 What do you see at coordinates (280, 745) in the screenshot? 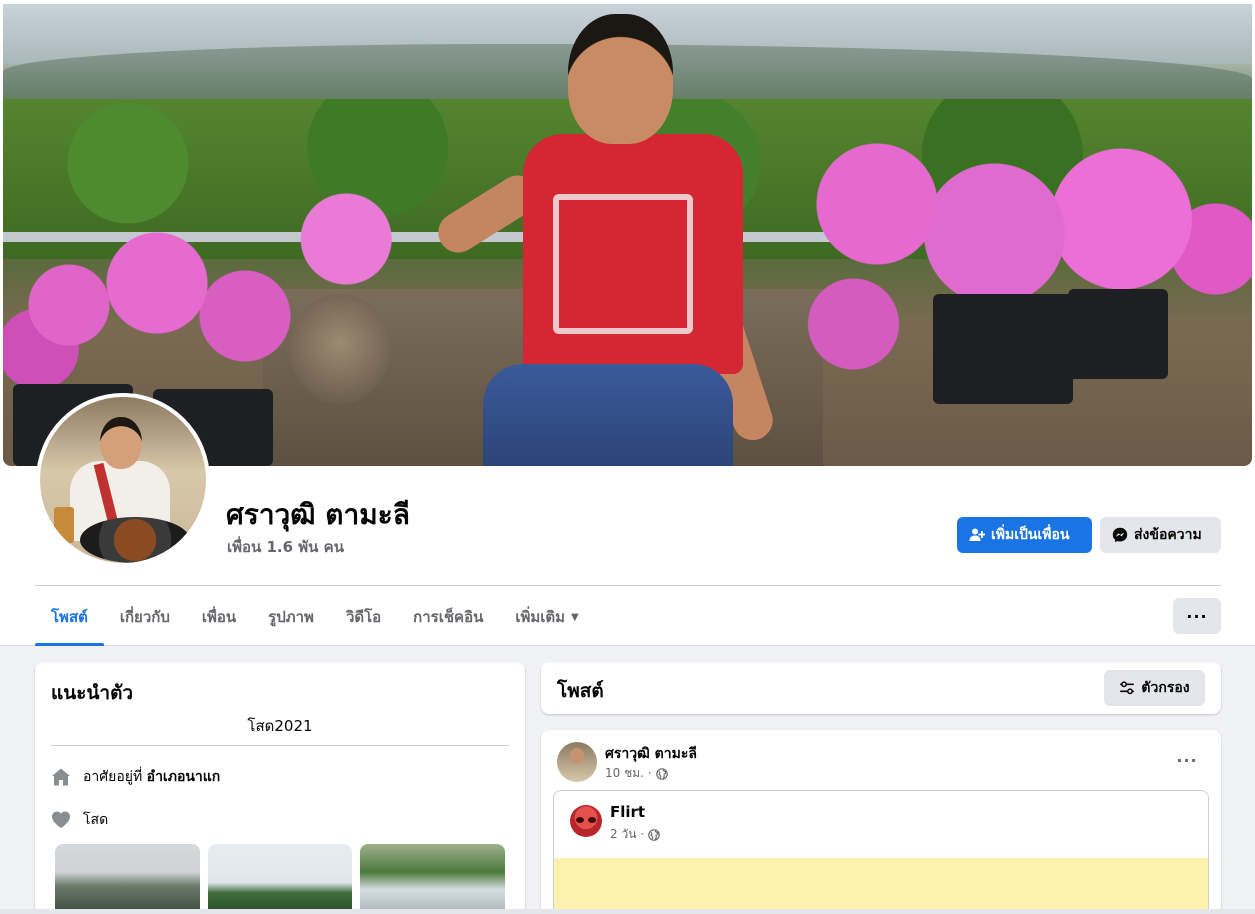
I see `intro-divider` at bounding box center [280, 745].